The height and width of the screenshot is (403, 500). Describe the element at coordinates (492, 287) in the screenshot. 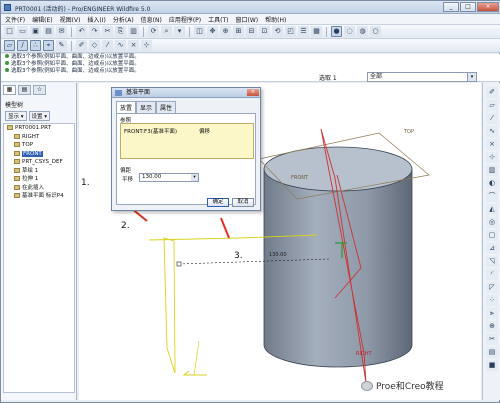

I see `chamfer-icon: ◸` at that location.